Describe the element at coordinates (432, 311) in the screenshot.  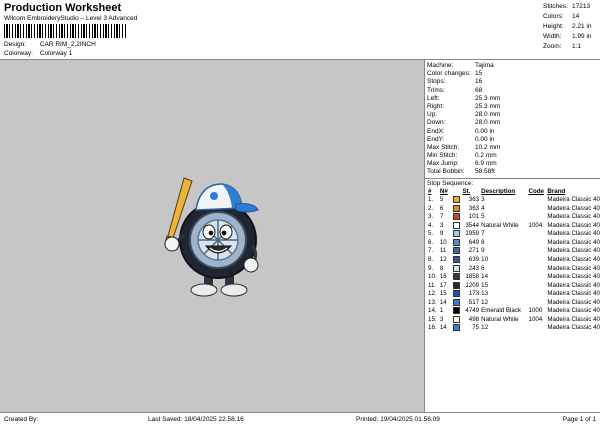
I see `row-number: 14.` at that location.